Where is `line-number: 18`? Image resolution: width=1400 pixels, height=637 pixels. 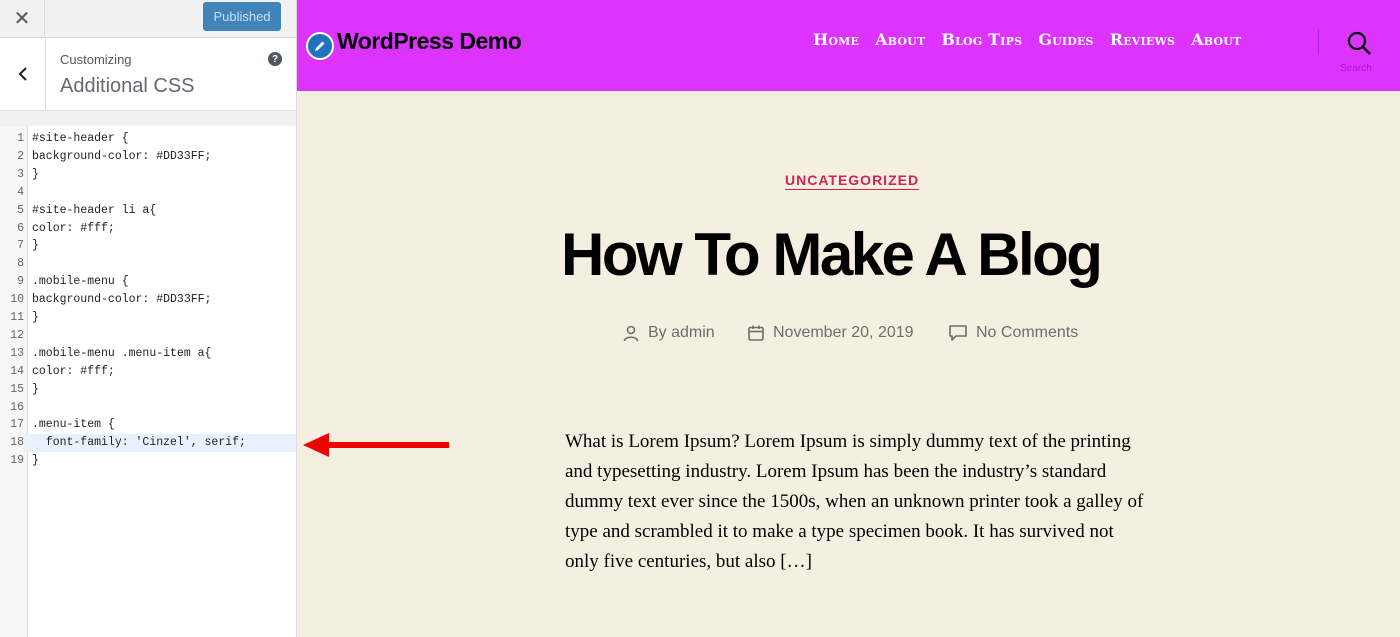 line-number: 18 is located at coordinates (12, 443).